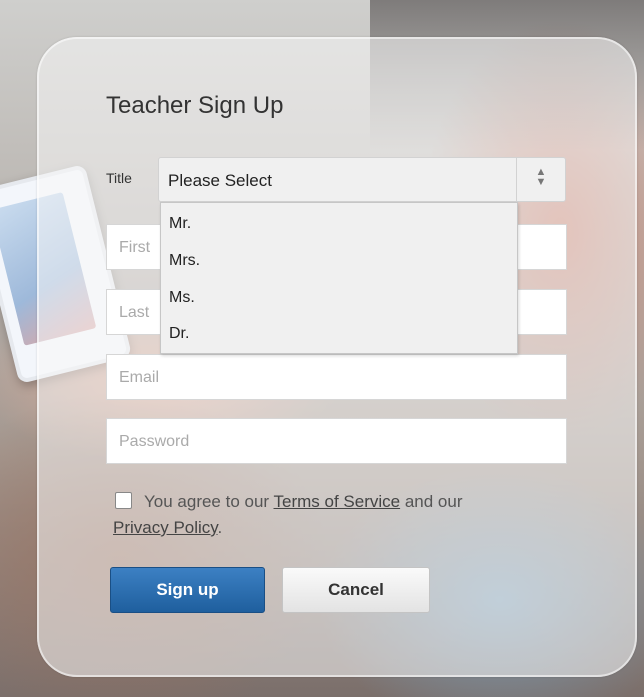  I want to click on title-dropdown-list: Mr. Mrs. Ms. Dr., so click(339, 278).